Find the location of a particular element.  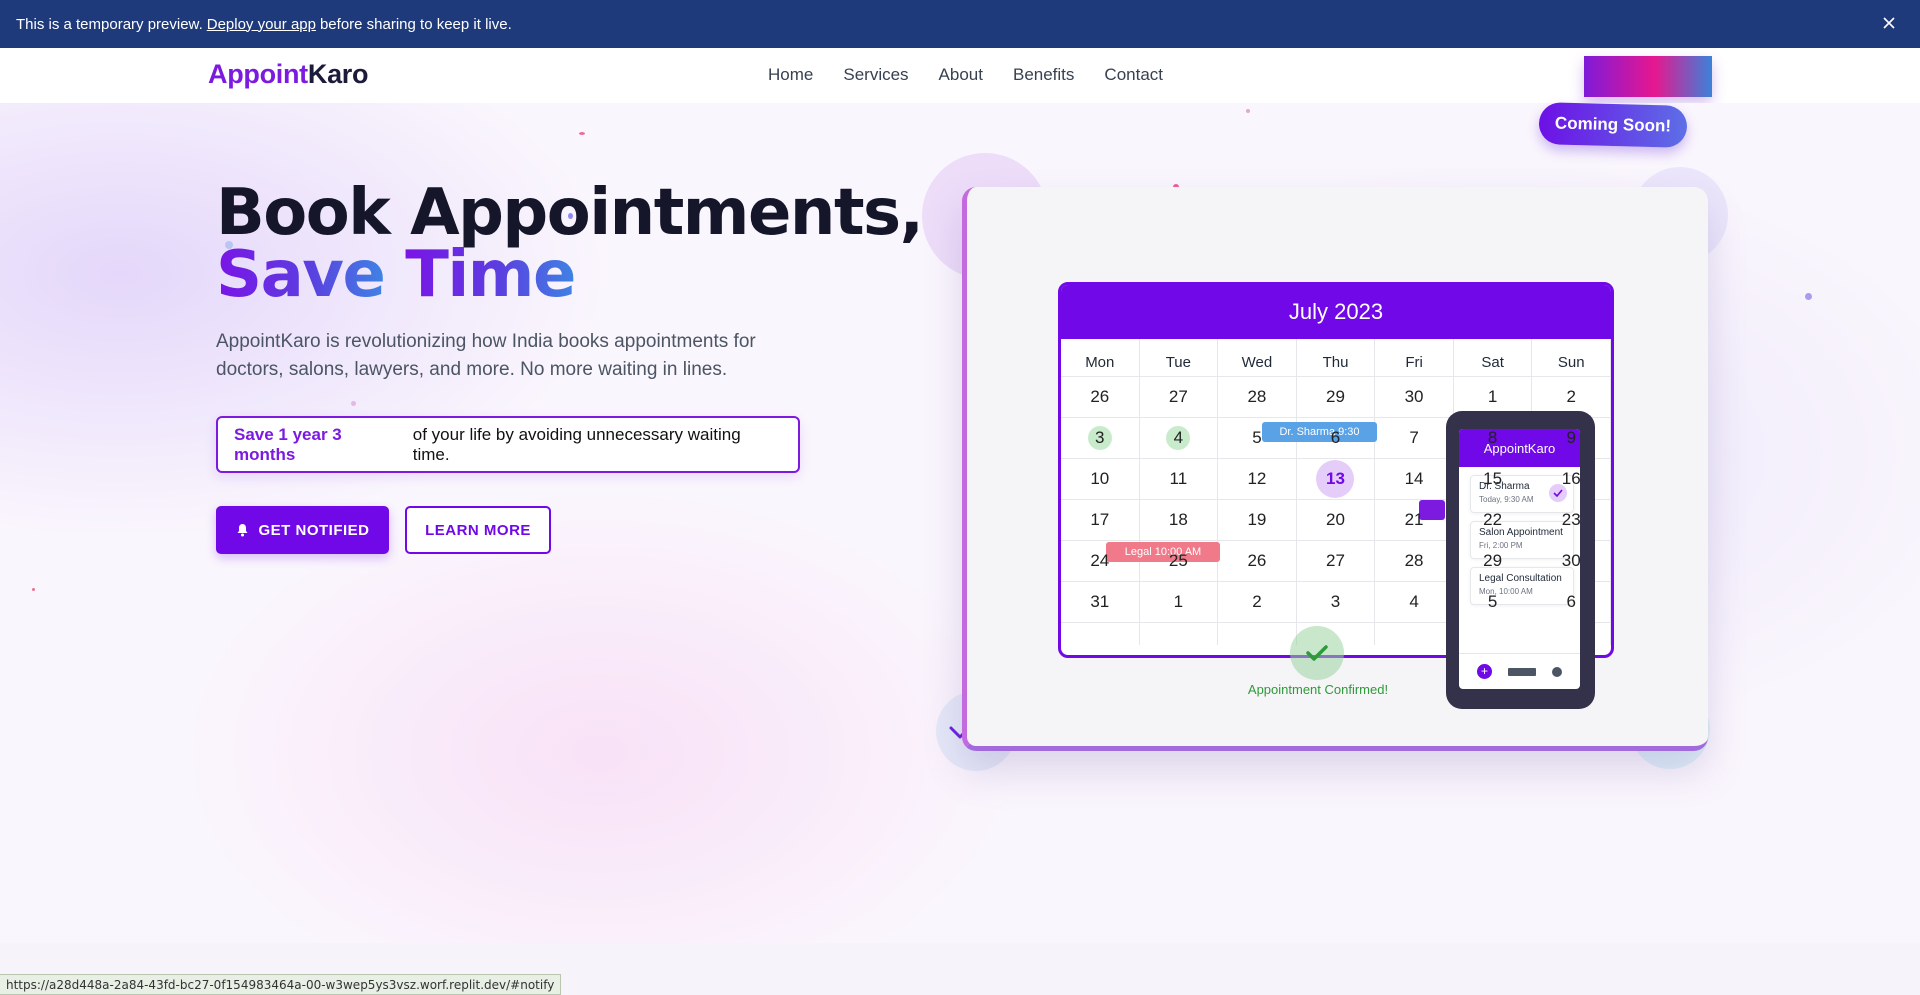

logo: AppointKaro is located at coordinates (288, 74).